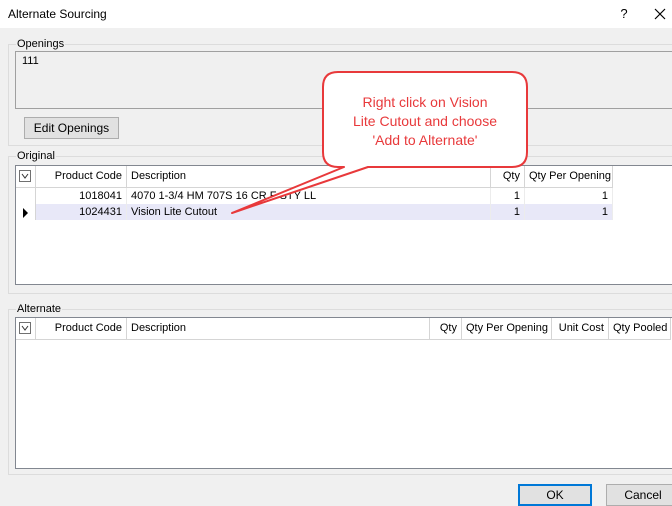 The height and width of the screenshot is (506, 672). I want to click on description-cell: Vision Lite Cutout, so click(309, 212).